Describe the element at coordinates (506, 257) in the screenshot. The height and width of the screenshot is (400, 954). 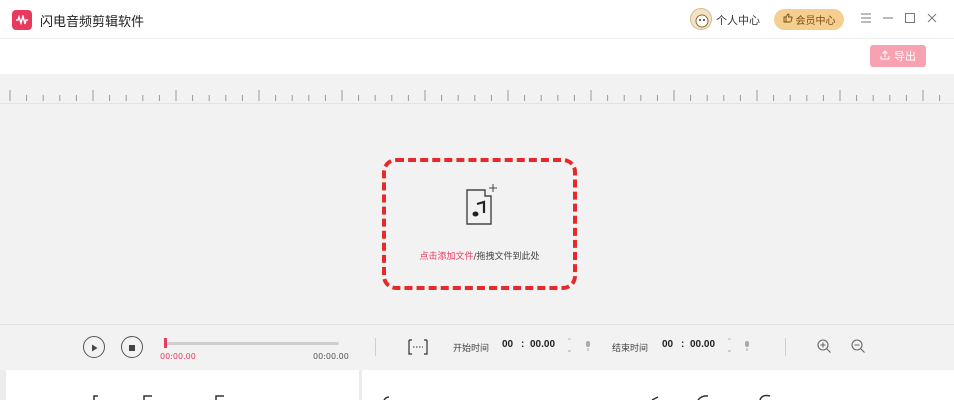
I see `drop-hint-rest: /拖拽文件到此处` at that location.